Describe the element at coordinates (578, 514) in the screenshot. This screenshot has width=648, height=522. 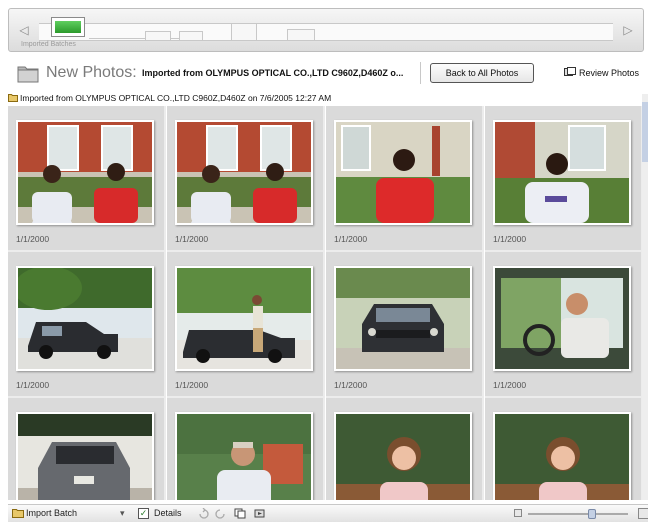
I see `zoom-slider` at that location.